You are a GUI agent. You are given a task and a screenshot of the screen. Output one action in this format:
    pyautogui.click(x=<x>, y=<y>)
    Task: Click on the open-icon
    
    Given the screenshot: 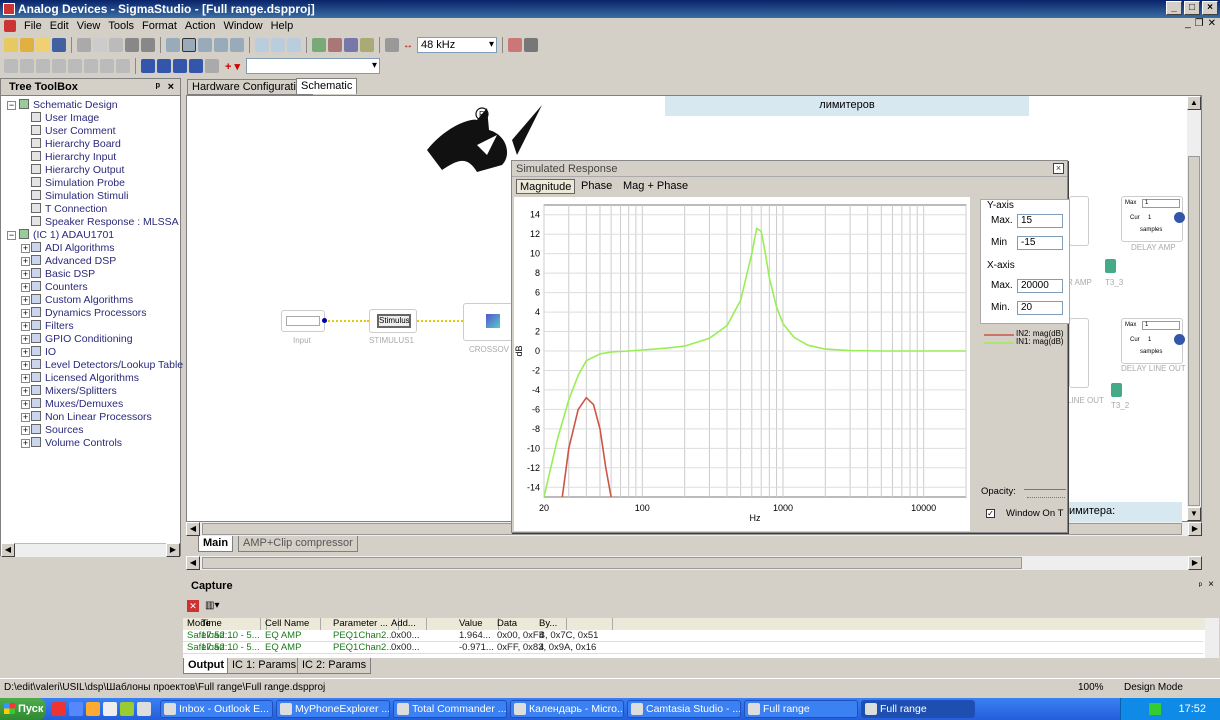 What is the action you would take?
    pyautogui.click(x=27, y=45)
    